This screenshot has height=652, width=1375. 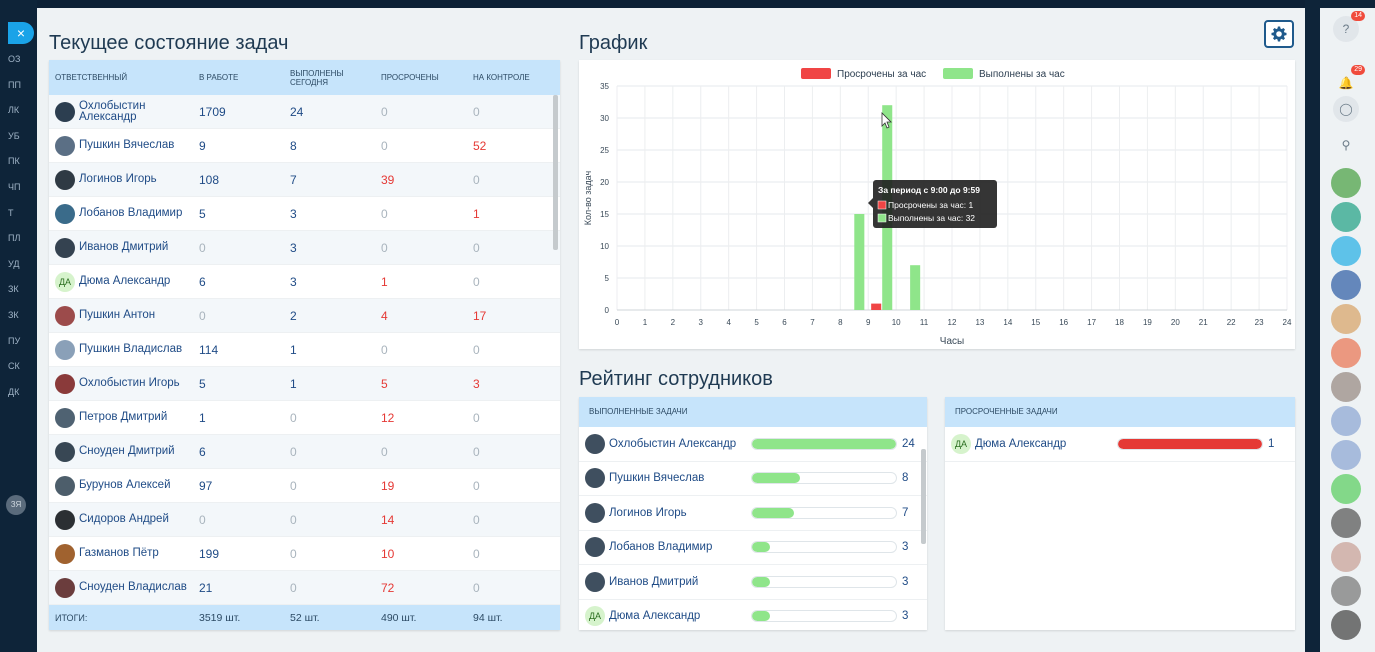 I want to click on rating-employee: Логинов Игорь, so click(x=668, y=512).